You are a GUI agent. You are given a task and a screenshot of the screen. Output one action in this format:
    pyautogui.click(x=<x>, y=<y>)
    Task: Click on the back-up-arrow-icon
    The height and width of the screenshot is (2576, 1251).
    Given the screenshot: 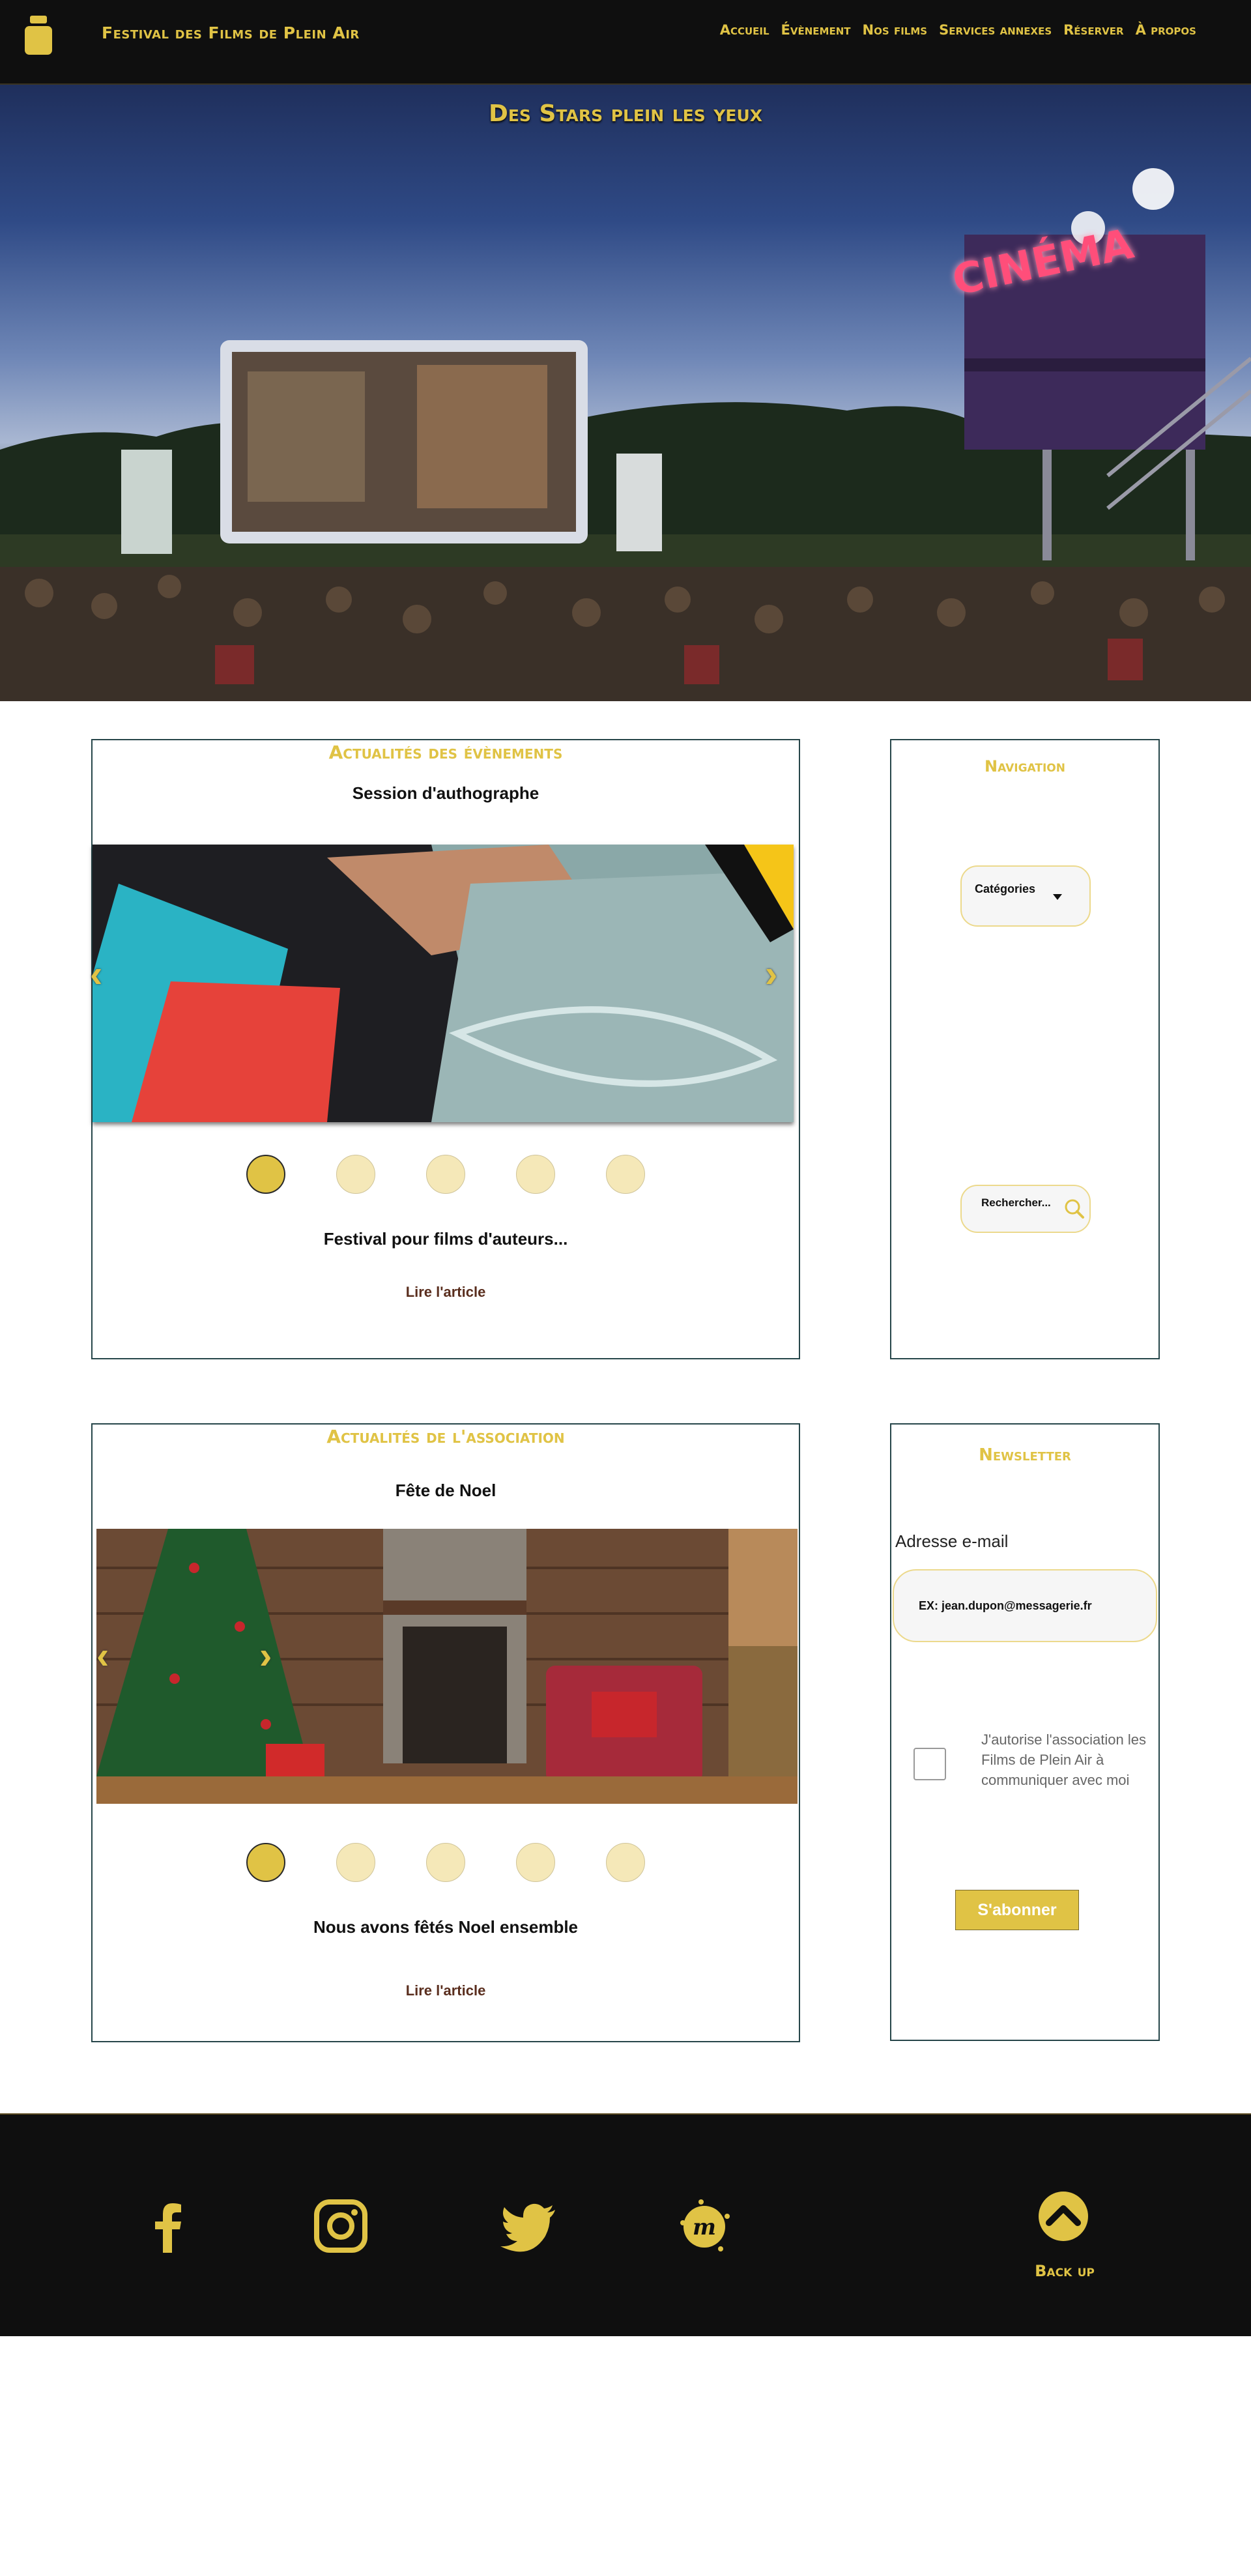 What is the action you would take?
    pyautogui.click(x=1063, y=2216)
    